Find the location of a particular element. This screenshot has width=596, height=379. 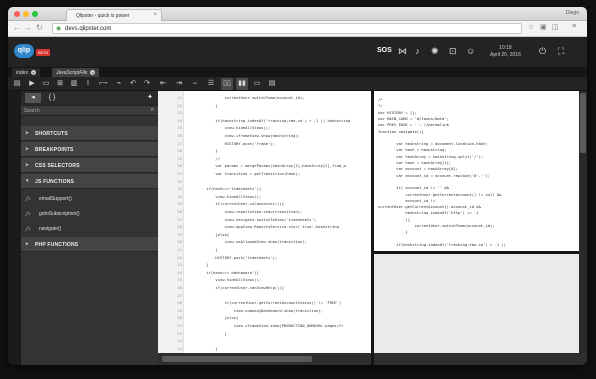

bookmark-star-icon: ☆ is located at coordinates (531, 27).